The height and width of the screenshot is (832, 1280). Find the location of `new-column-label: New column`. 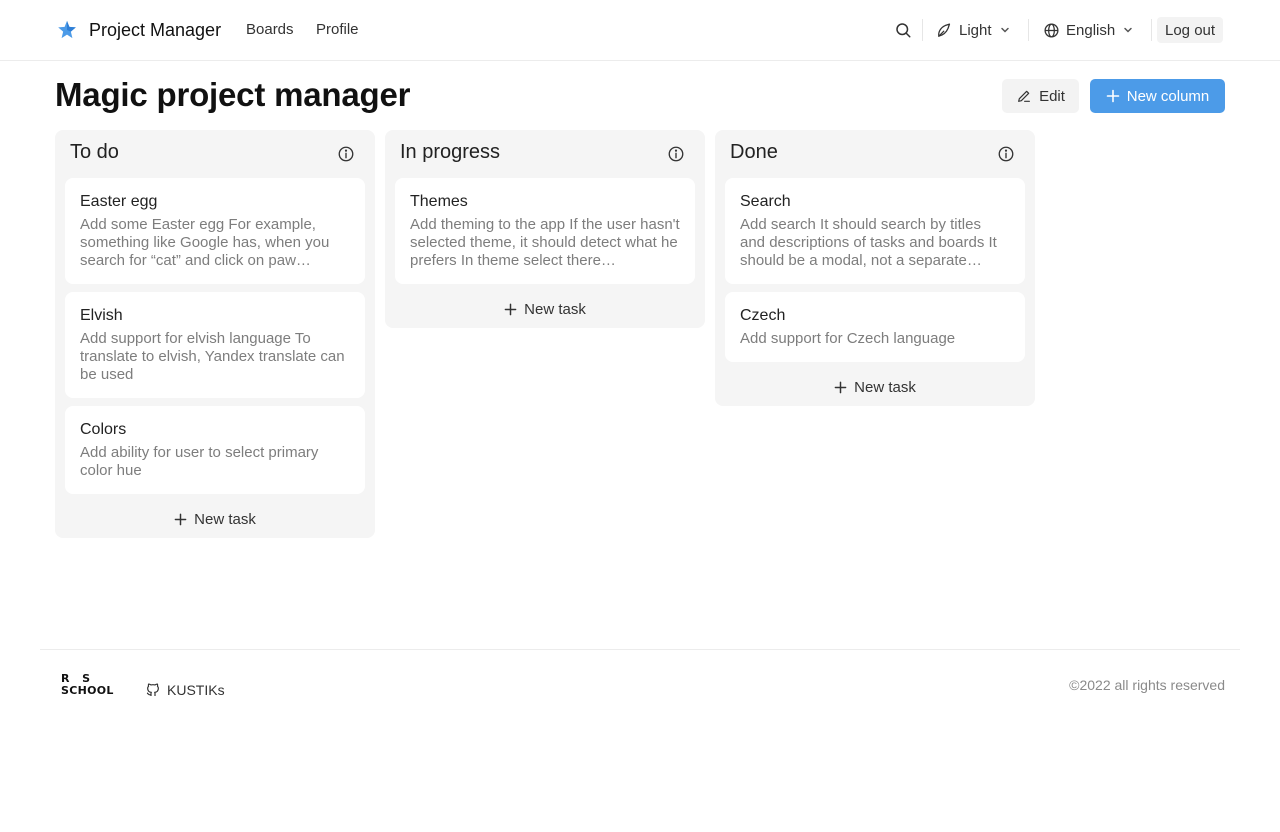

new-column-label: New column is located at coordinates (1168, 96).